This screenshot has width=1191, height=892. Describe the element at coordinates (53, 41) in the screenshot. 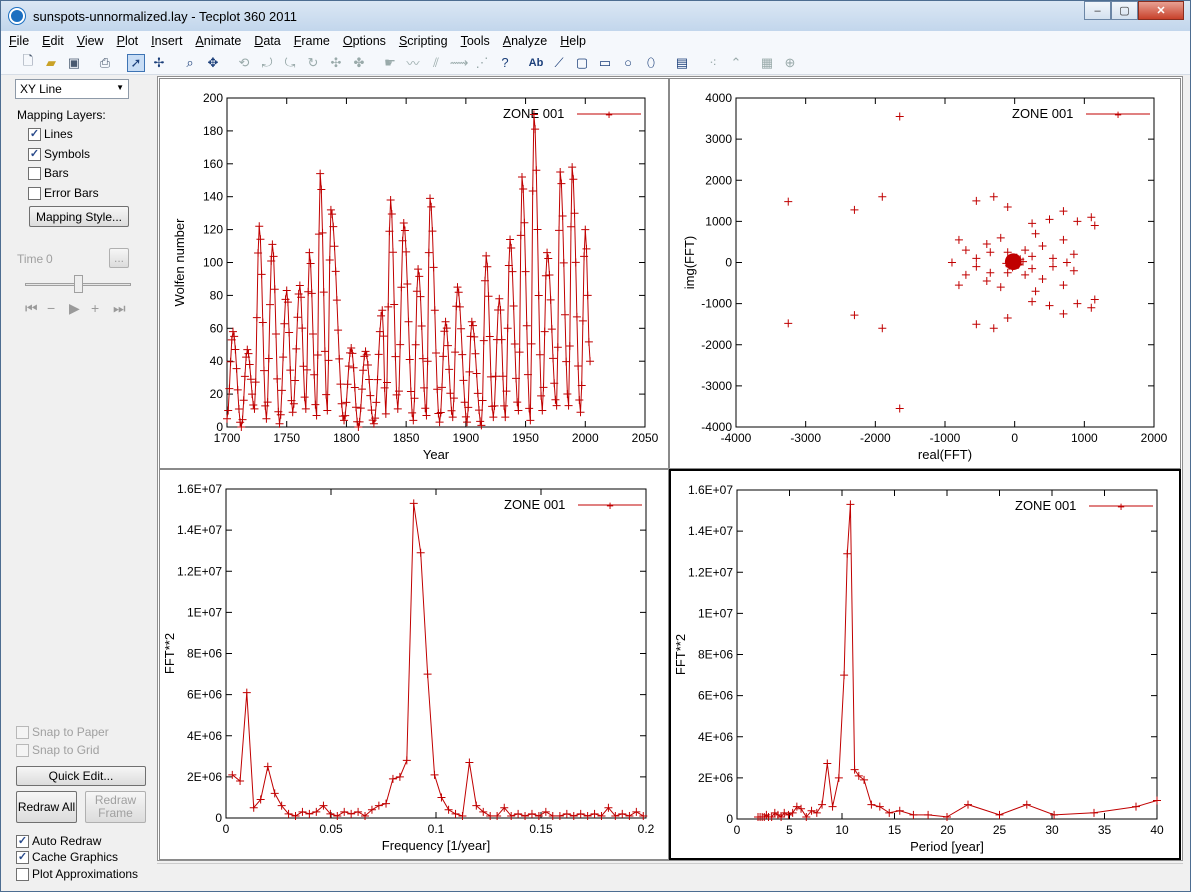

I see `menu-edit: Edit` at that location.